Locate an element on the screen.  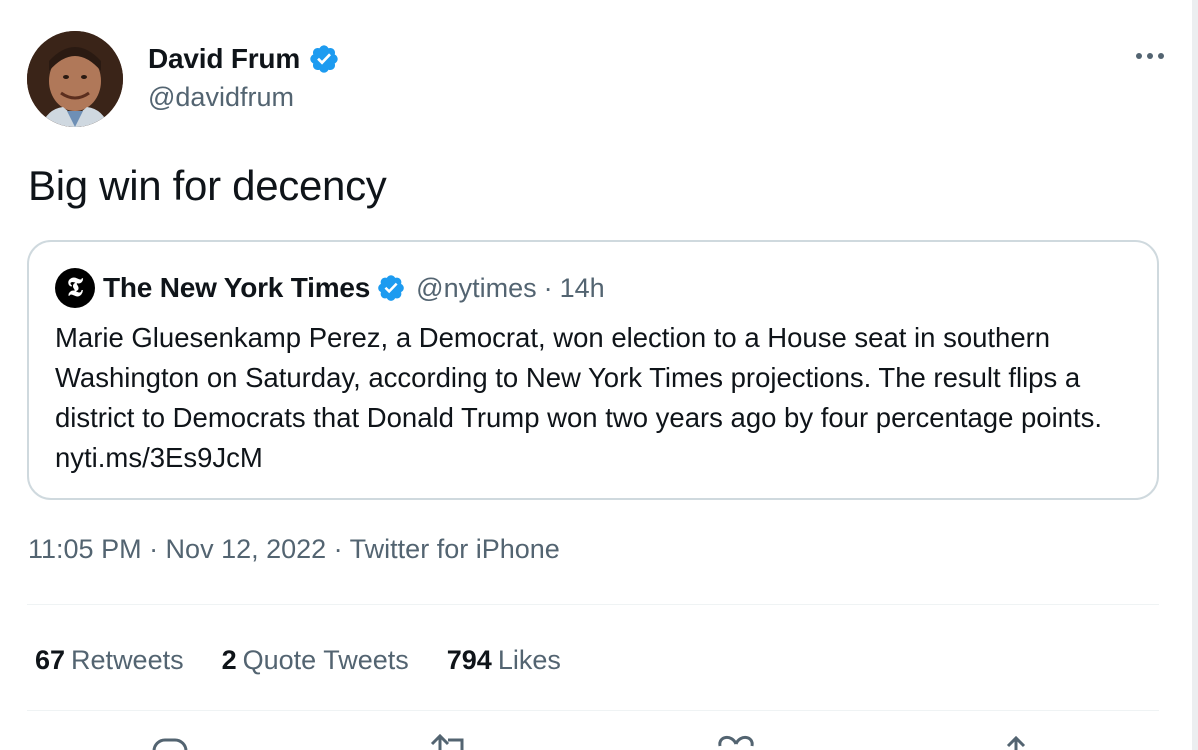
retweets-label: Retweets is located at coordinates (127, 659).